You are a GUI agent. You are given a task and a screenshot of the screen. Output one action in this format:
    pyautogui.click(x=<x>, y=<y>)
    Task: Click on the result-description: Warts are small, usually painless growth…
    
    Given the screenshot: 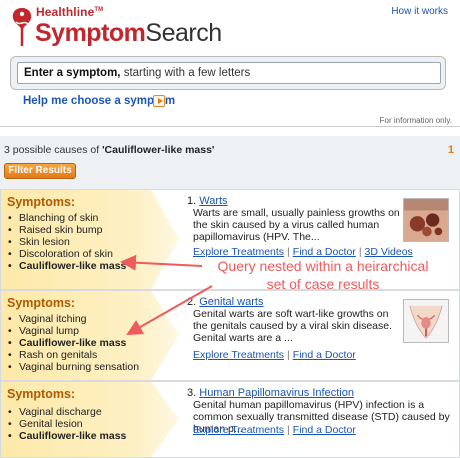 What is the action you would take?
    pyautogui.click(x=296, y=225)
    